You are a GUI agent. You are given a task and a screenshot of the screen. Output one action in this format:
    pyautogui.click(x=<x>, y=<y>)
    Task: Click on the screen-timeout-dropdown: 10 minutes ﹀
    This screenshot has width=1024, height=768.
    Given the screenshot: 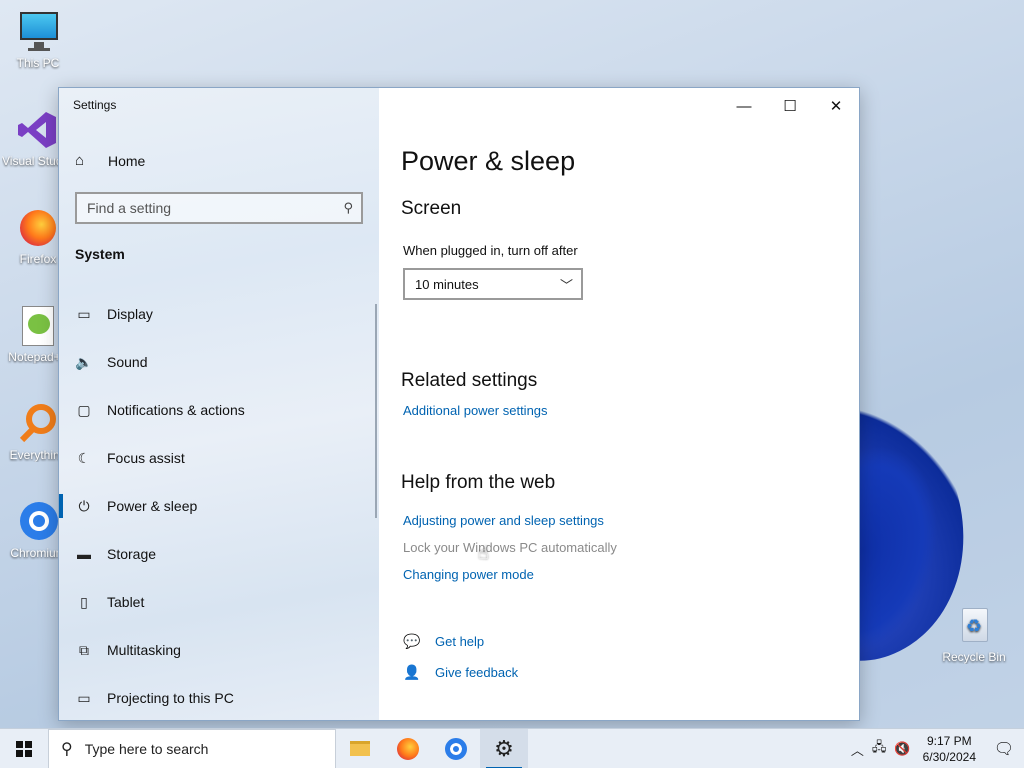 What is the action you would take?
    pyautogui.click(x=493, y=284)
    